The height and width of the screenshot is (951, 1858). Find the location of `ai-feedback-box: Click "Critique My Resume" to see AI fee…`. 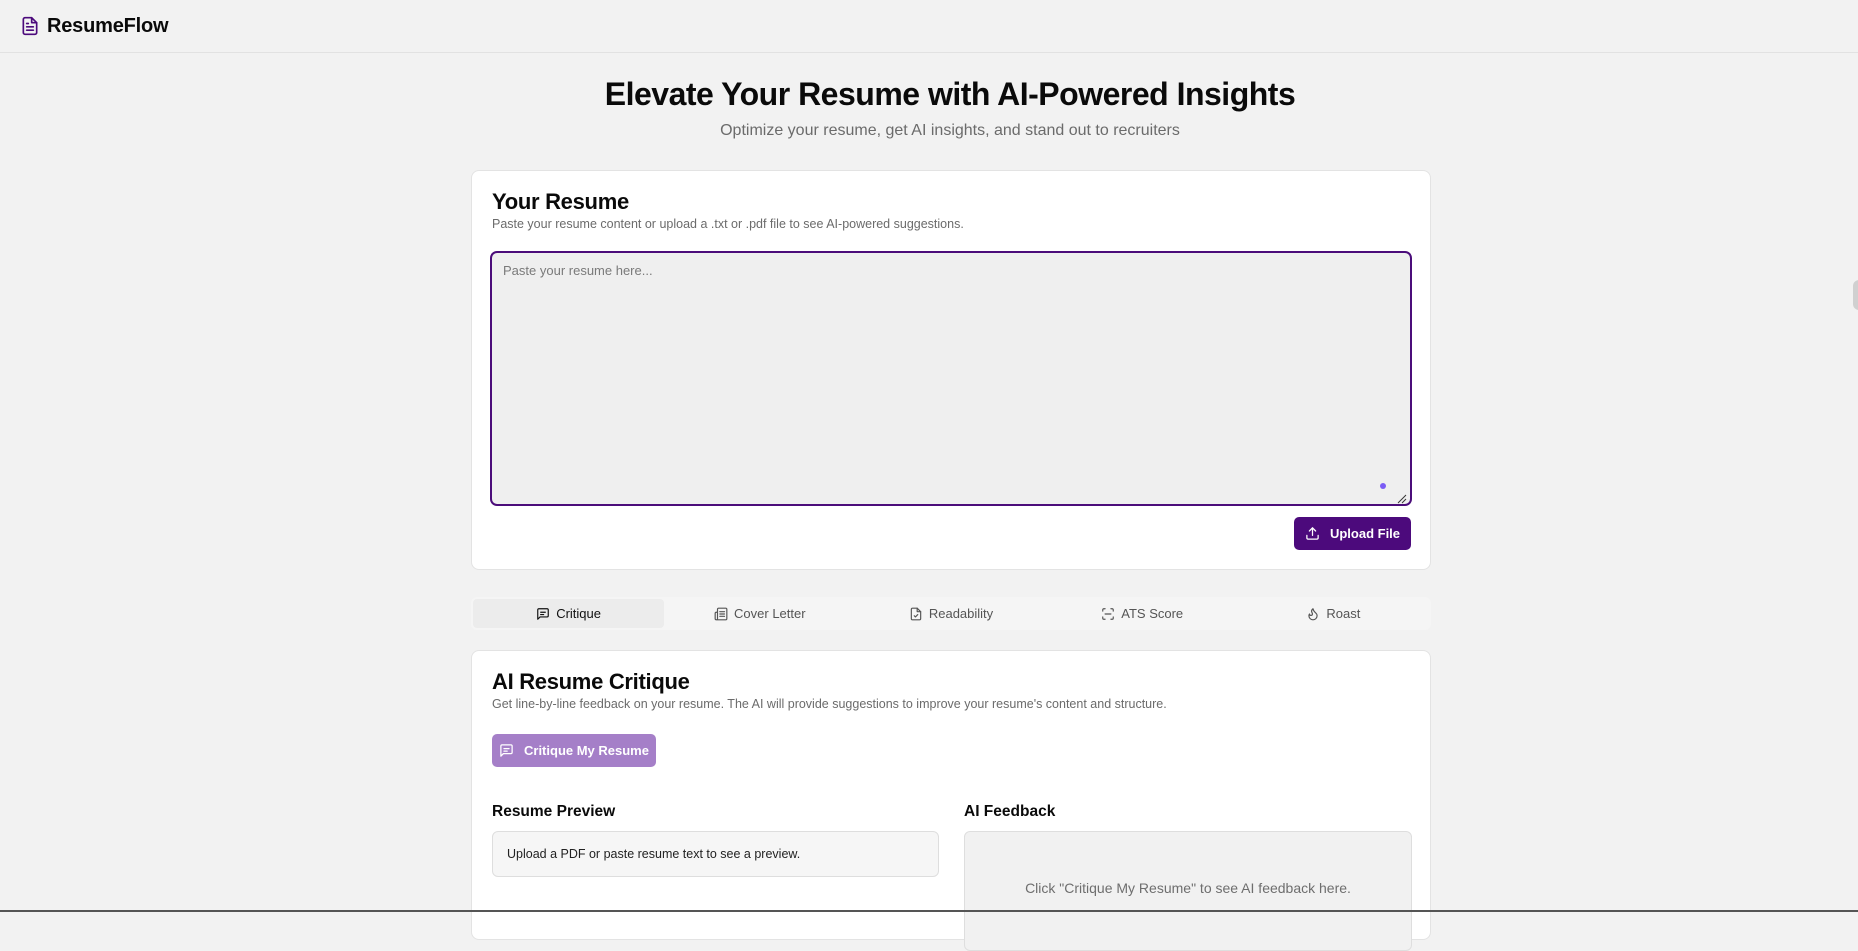

ai-feedback-box: Click "Critique My Resume" to see AI fee… is located at coordinates (1188, 891).